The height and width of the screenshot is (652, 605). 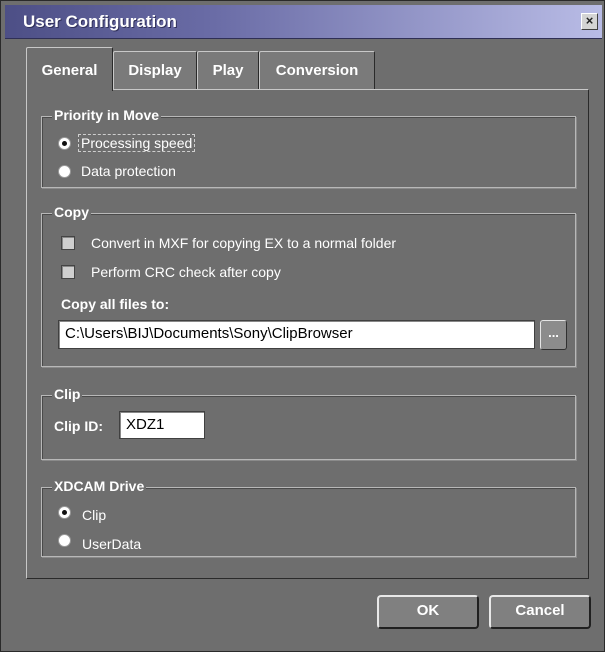 What do you see at coordinates (68, 272) in the screenshot?
I see `crc-check-checkbox` at bounding box center [68, 272].